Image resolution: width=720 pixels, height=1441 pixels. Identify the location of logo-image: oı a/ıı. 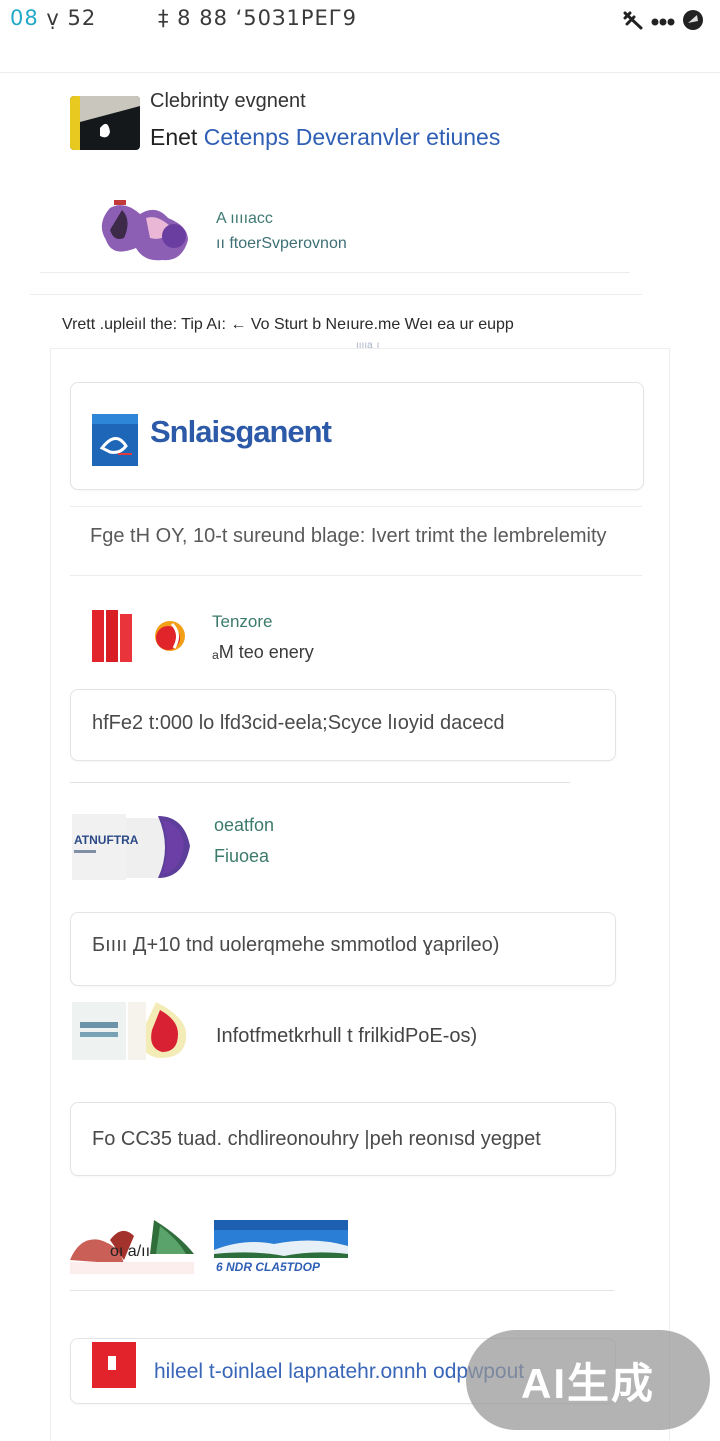
(132, 1247).